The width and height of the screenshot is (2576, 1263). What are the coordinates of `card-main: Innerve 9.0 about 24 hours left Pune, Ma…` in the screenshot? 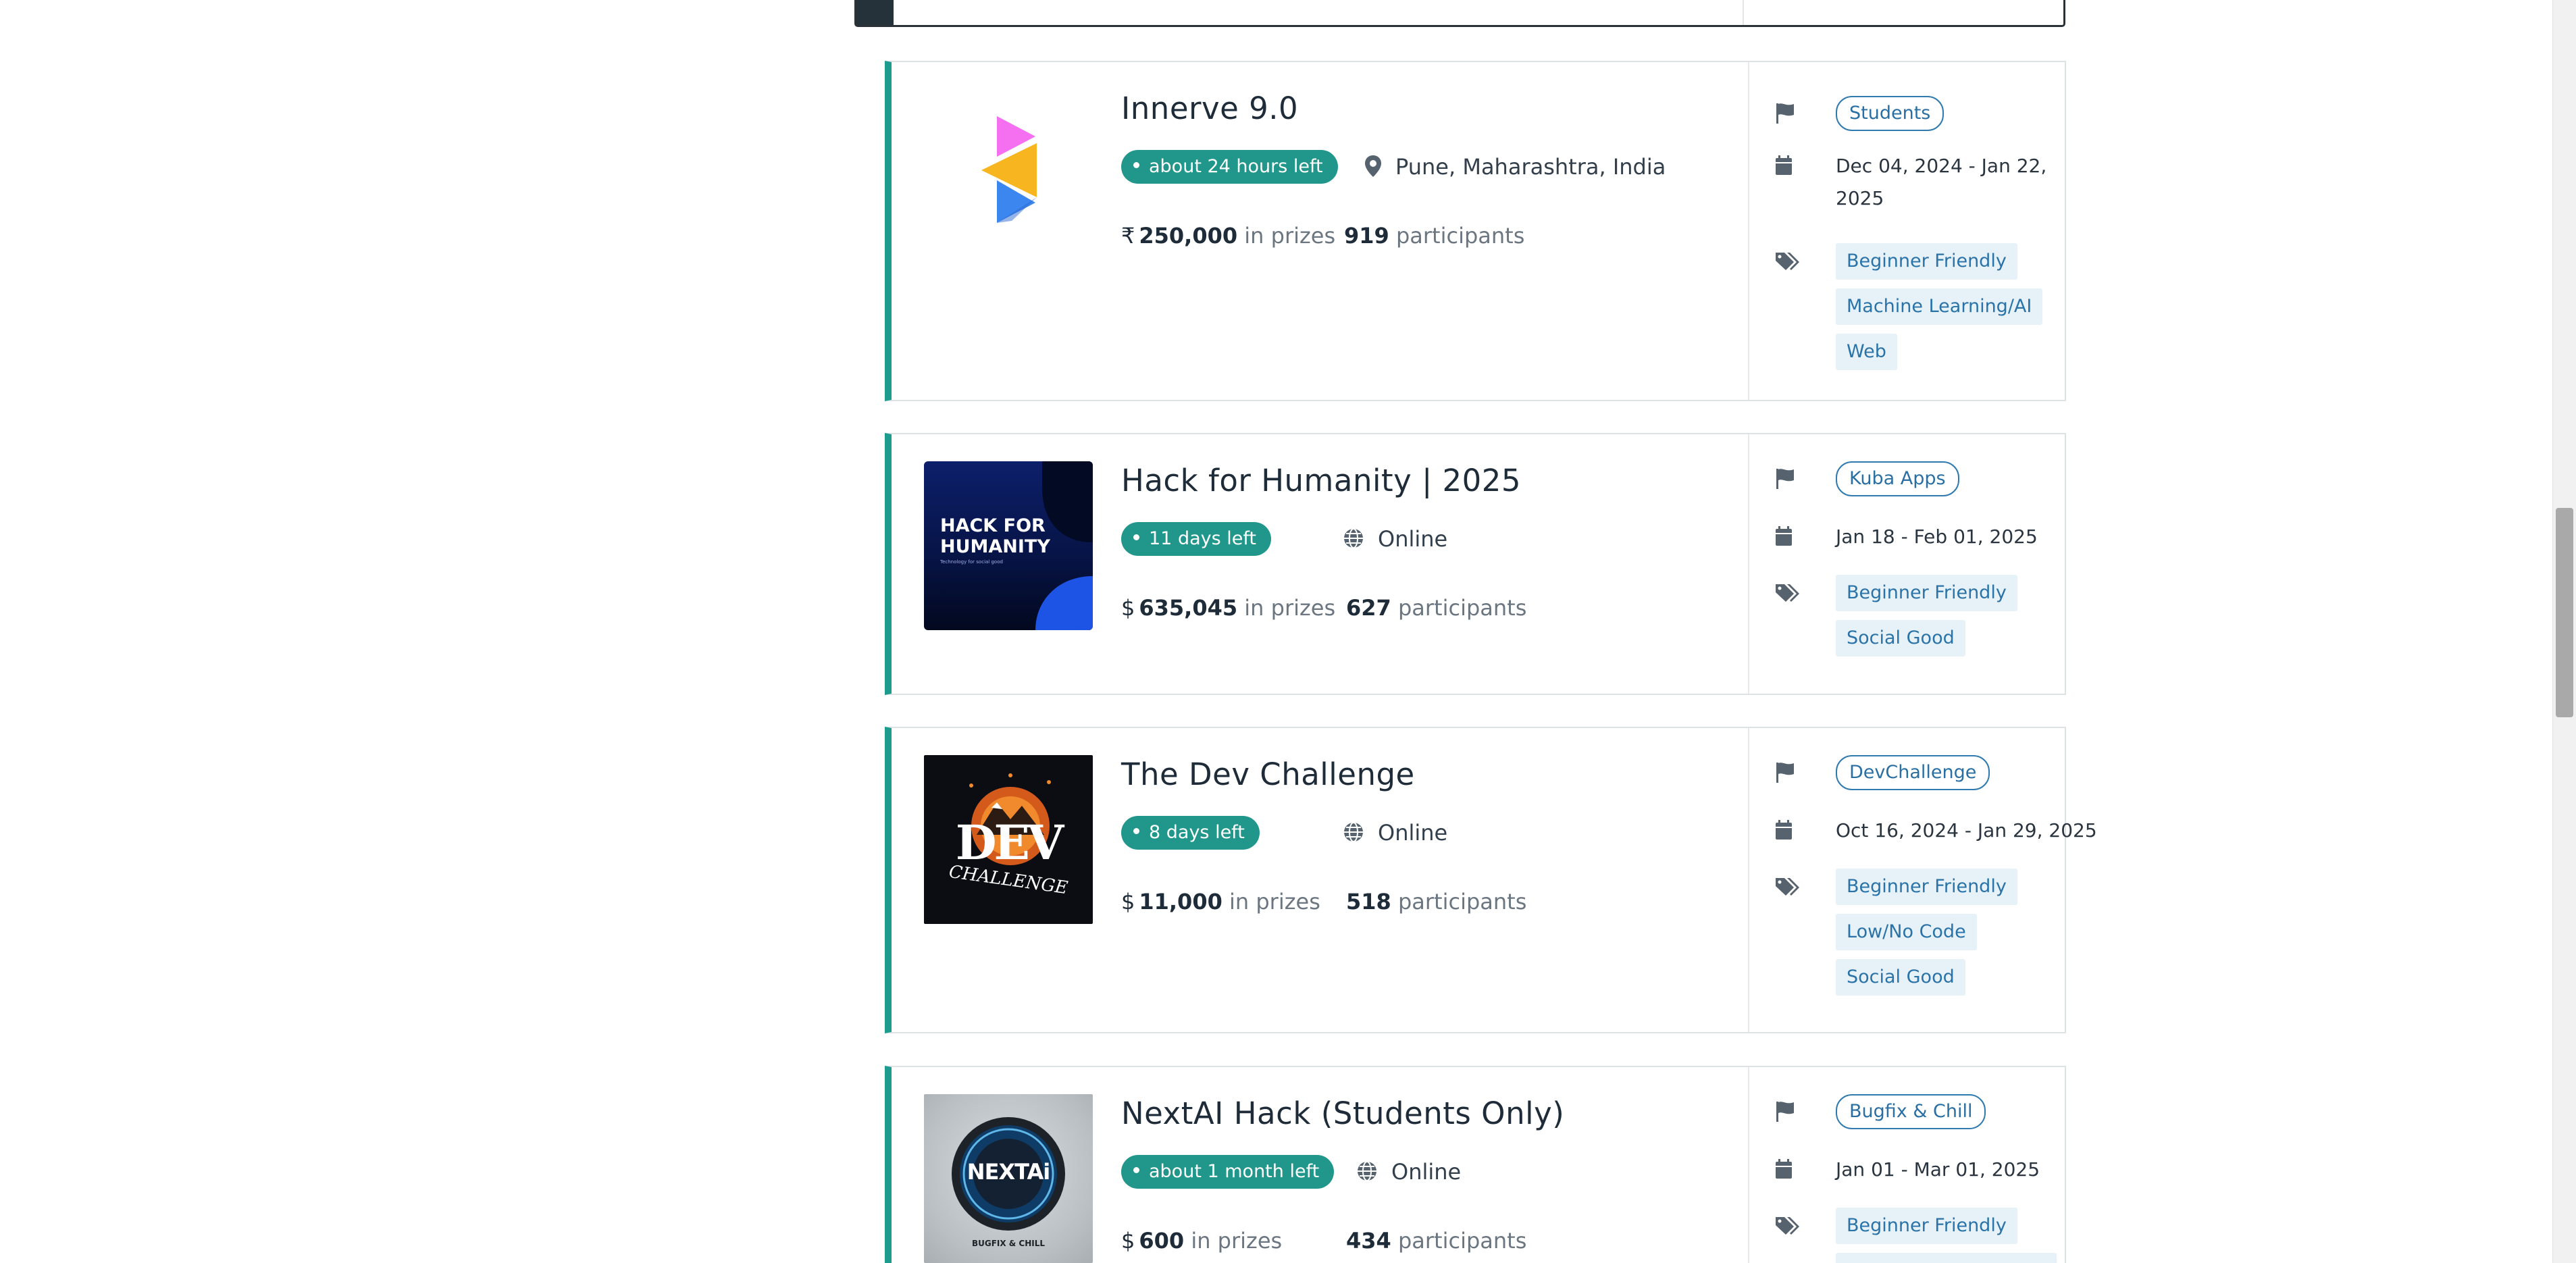 It's located at (1320, 231).